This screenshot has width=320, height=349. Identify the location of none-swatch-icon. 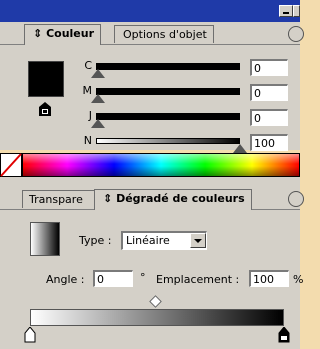
(11, 165).